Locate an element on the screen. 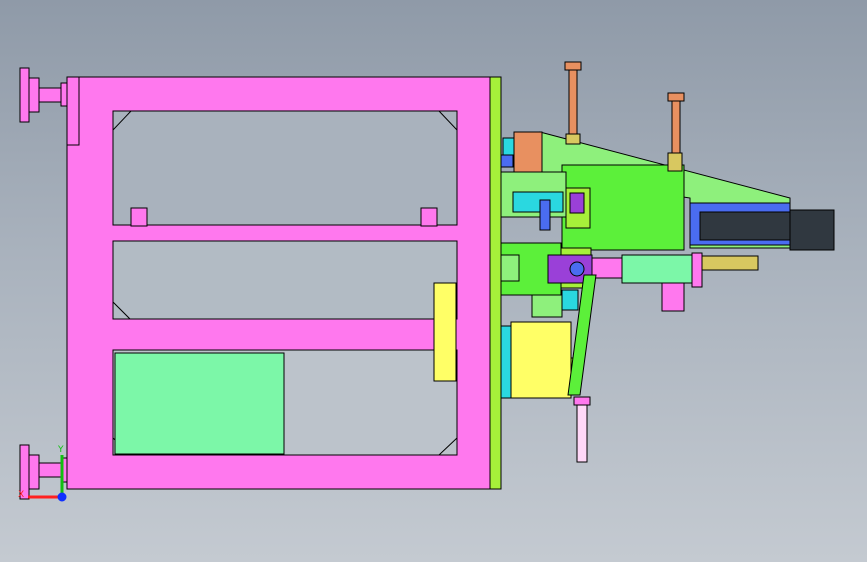  pneumatic-cylinder-left is located at coordinates (573, 103).